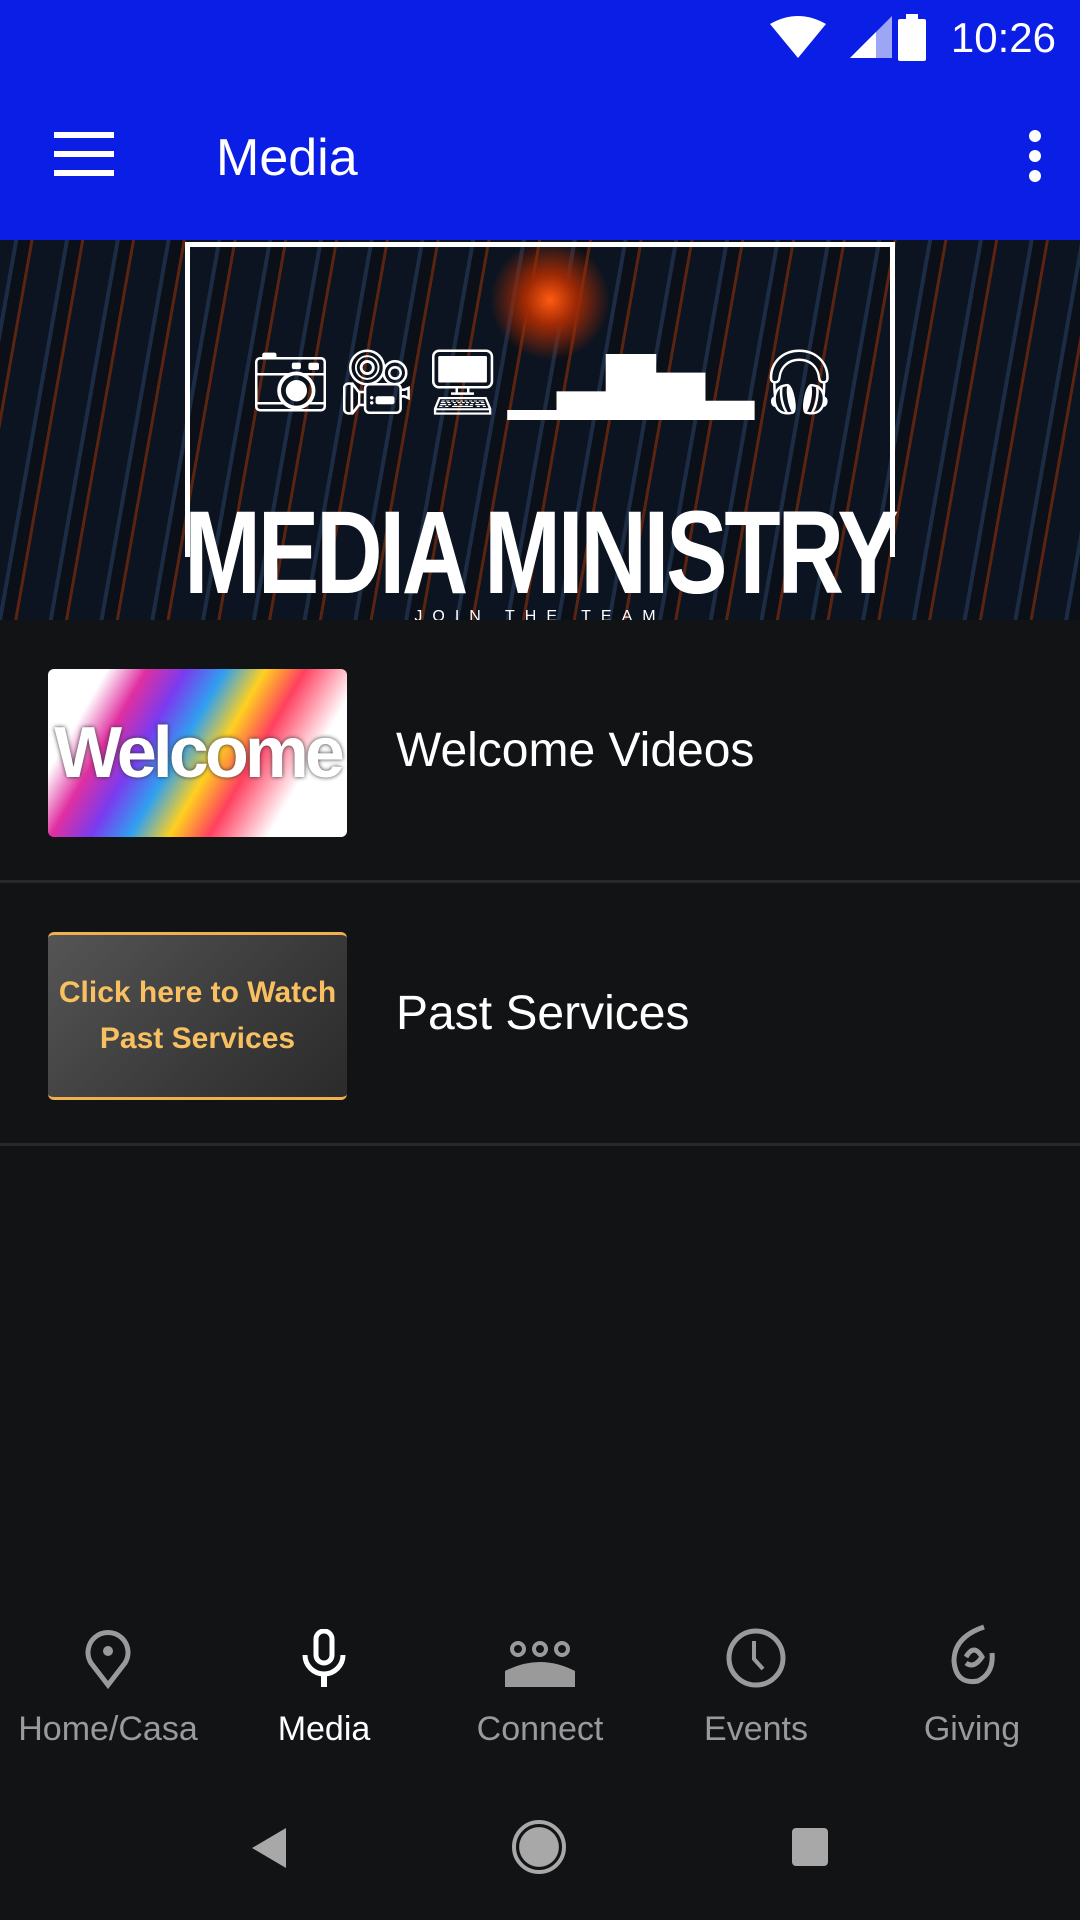 This screenshot has height=1920, width=1080. I want to click on status-bar: 10:26, so click(540, 40).